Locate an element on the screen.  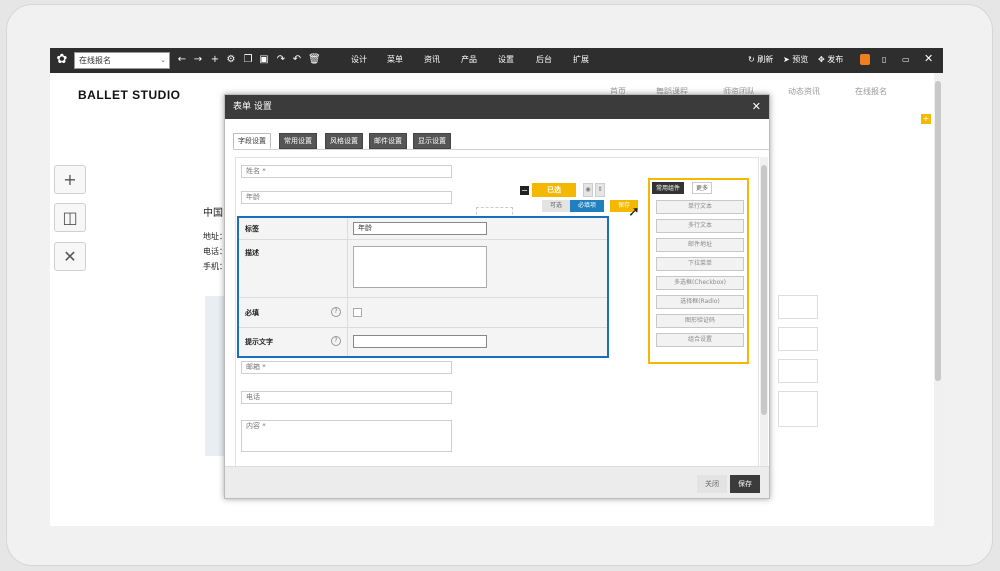
tab-mail-settings: 邮件设置 is located at coordinates (388, 141).